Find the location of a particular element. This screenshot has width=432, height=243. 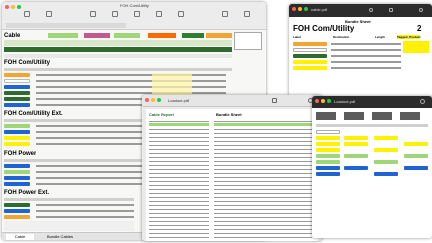

table-icon is located at coordinates (93, 14).